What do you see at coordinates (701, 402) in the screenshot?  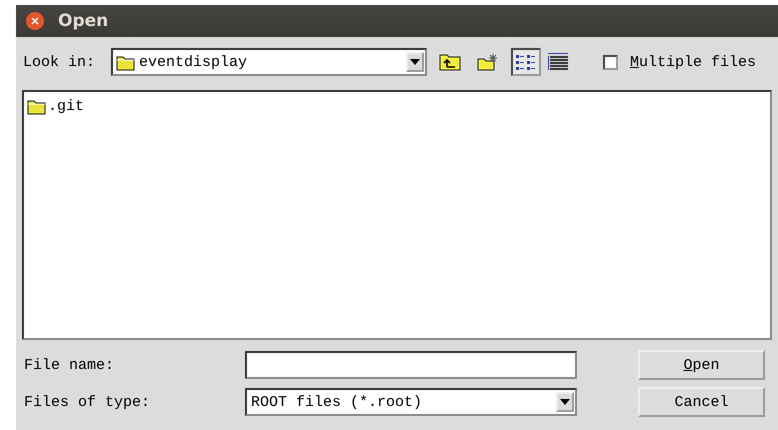 I see `cancel-button: Cancel` at bounding box center [701, 402].